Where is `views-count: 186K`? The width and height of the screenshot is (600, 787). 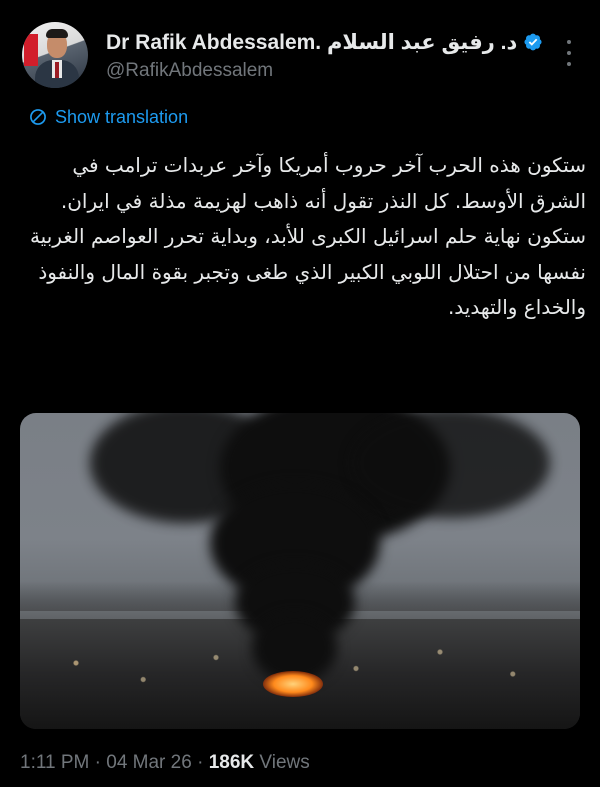
views-count: 186K is located at coordinates (231, 762).